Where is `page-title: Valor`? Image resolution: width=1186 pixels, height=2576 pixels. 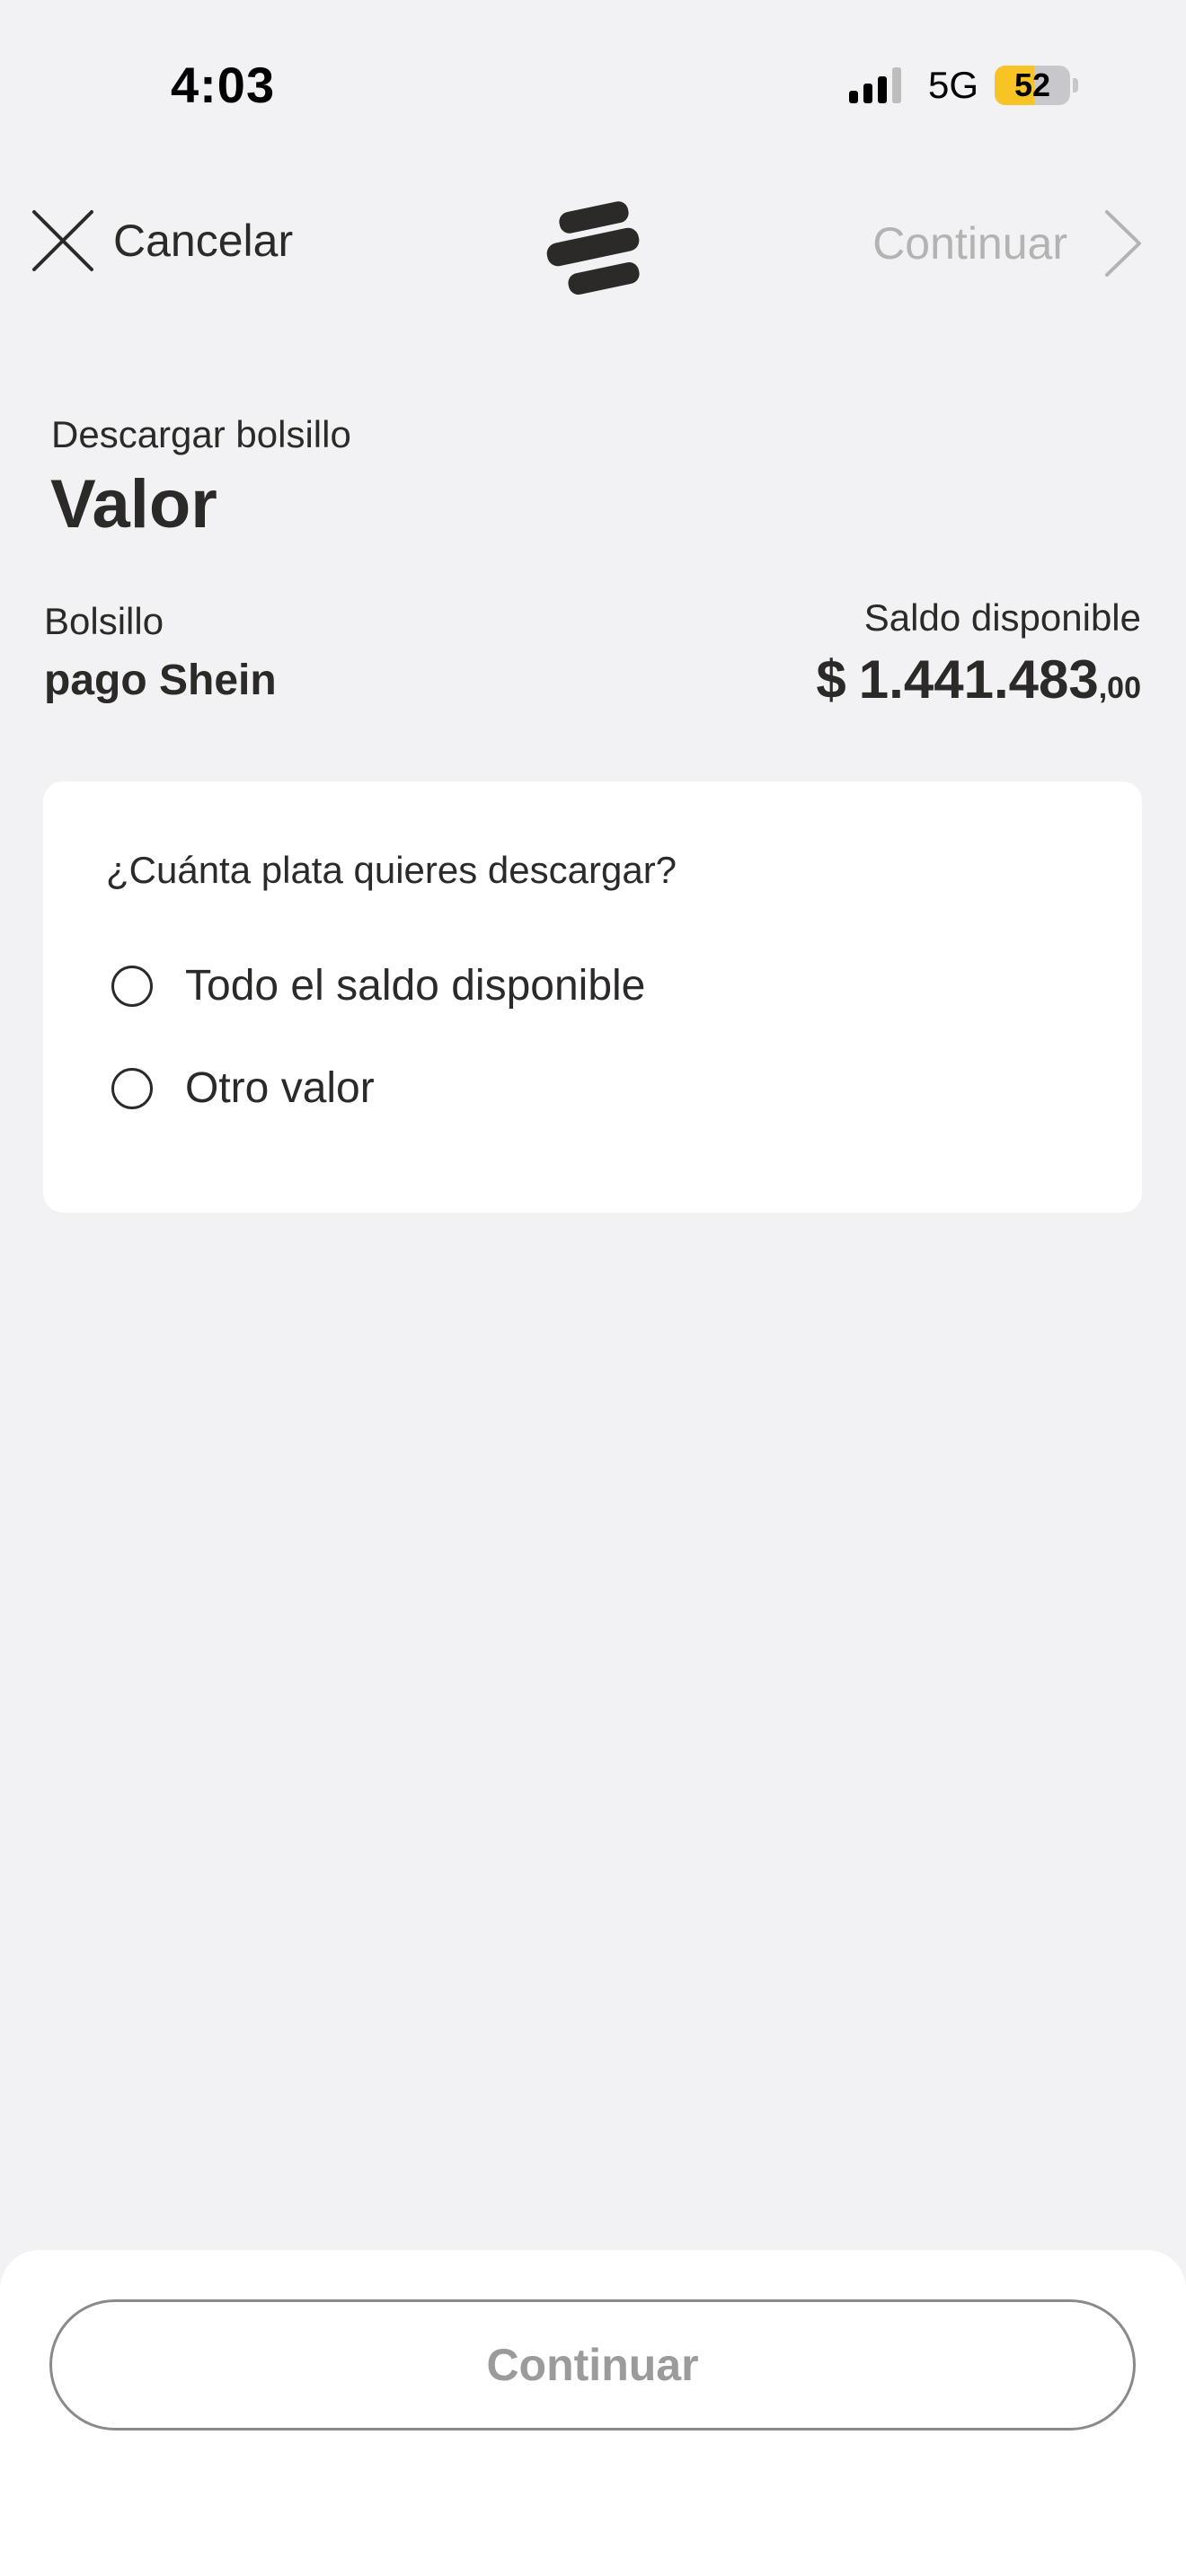
page-title: Valor is located at coordinates (133, 504).